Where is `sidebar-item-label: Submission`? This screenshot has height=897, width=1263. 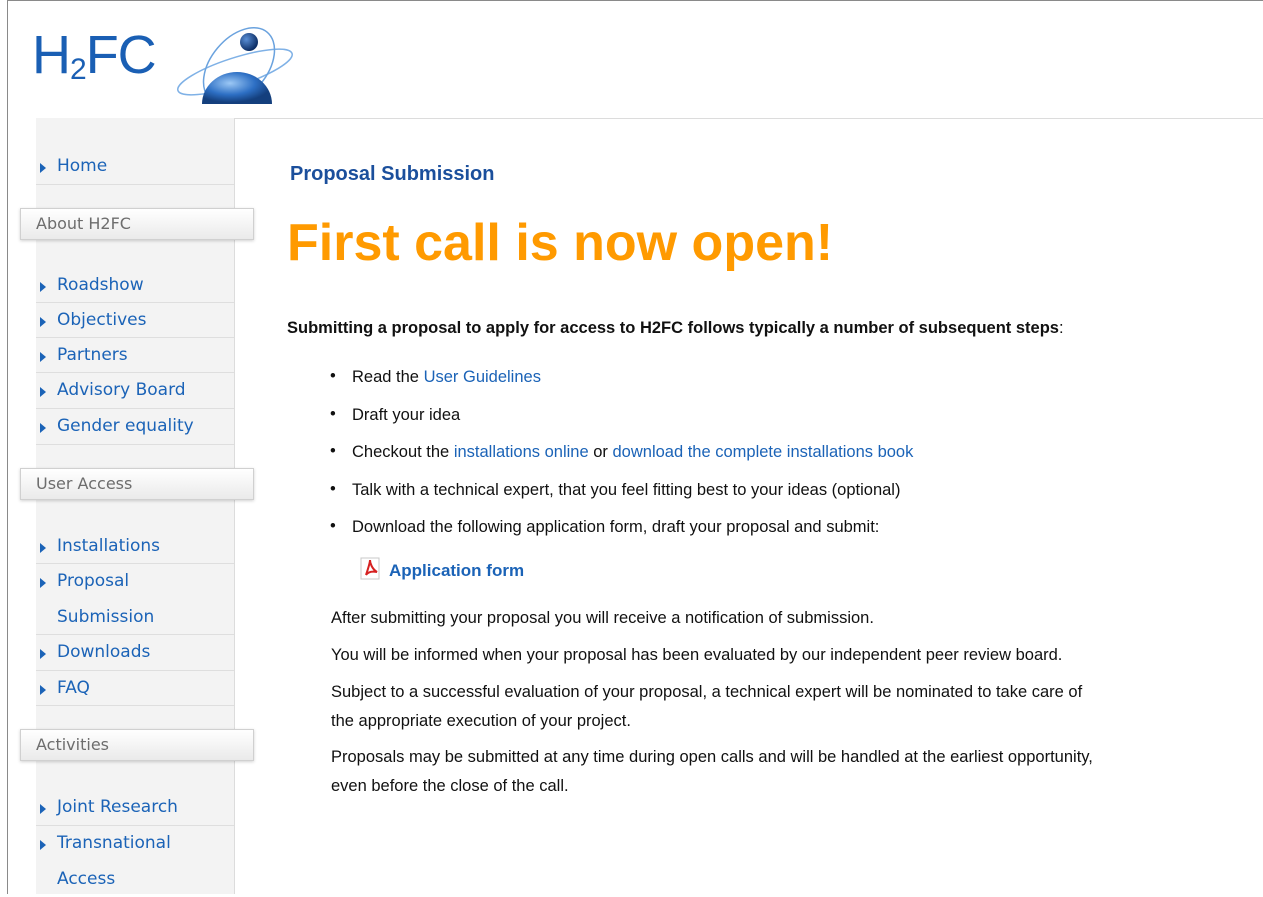 sidebar-item-label: Submission is located at coordinates (106, 617).